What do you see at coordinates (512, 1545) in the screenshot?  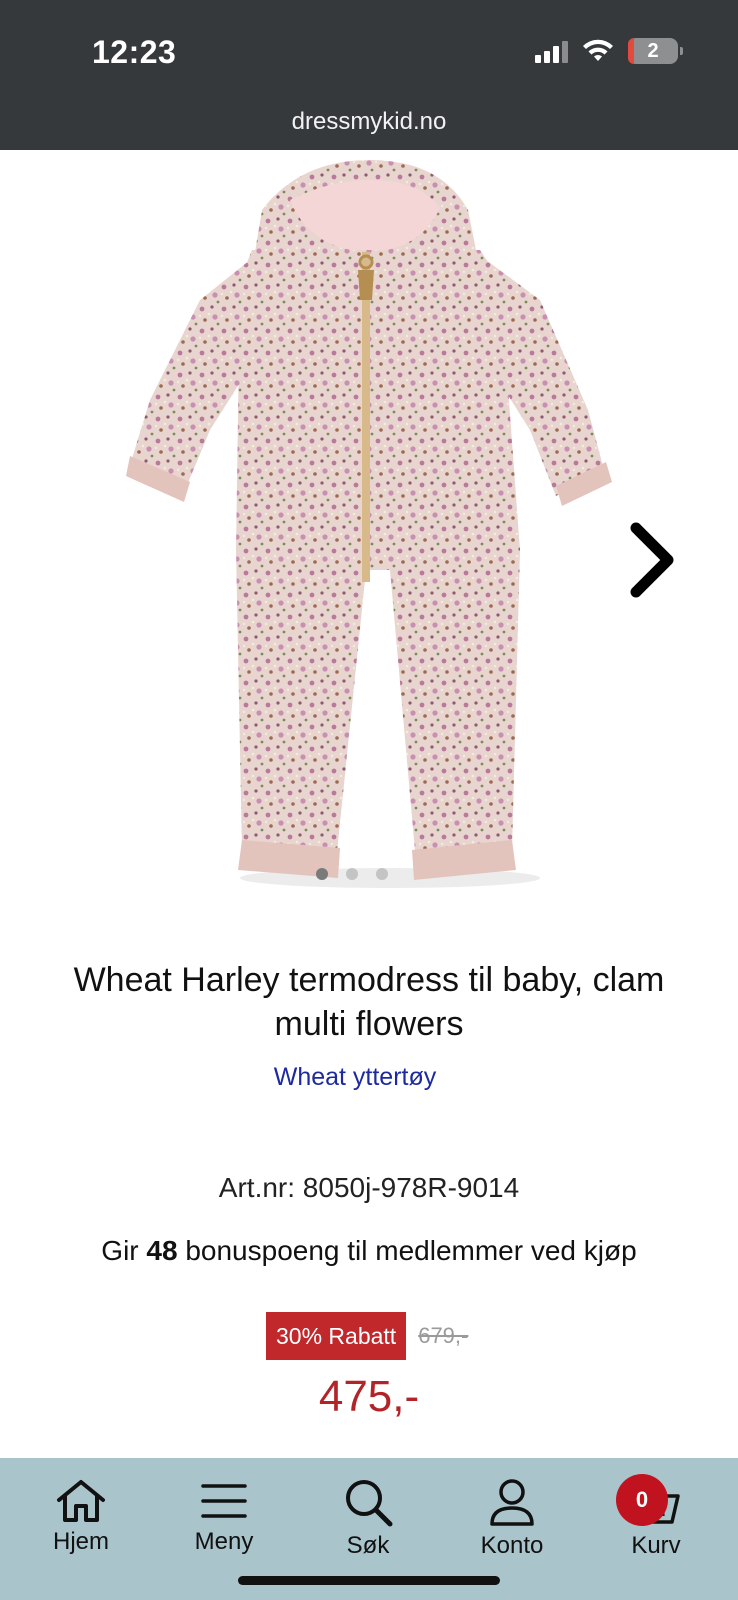 I see `nav-label-account: Konto` at bounding box center [512, 1545].